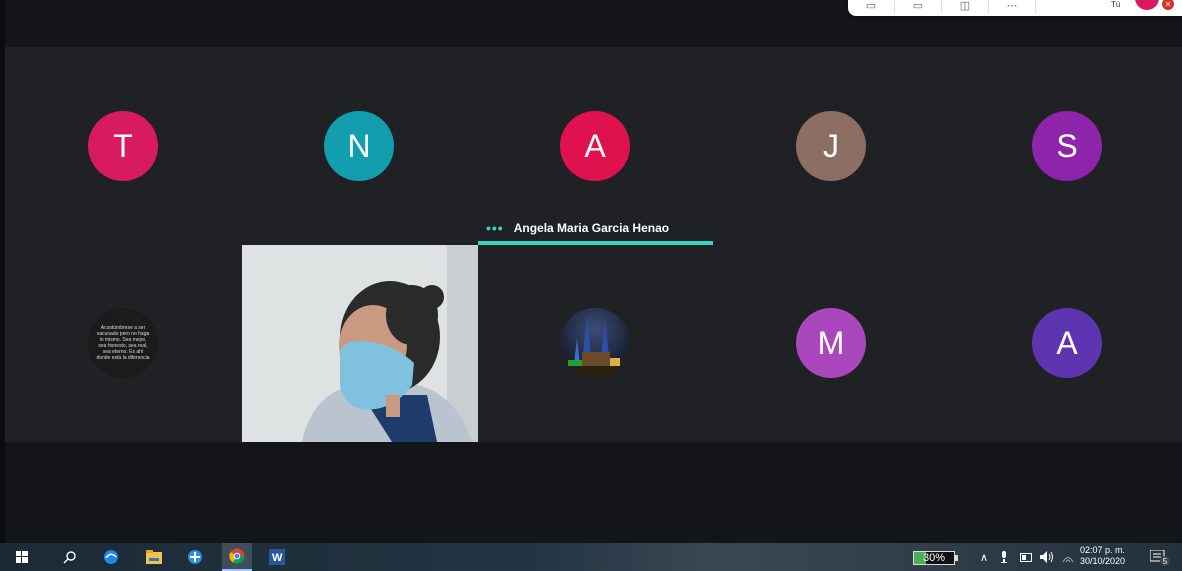 Image resolution: width=1182 pixels, height=571 pixels. I want to click on participant-avatar: T, so click(123, 146).